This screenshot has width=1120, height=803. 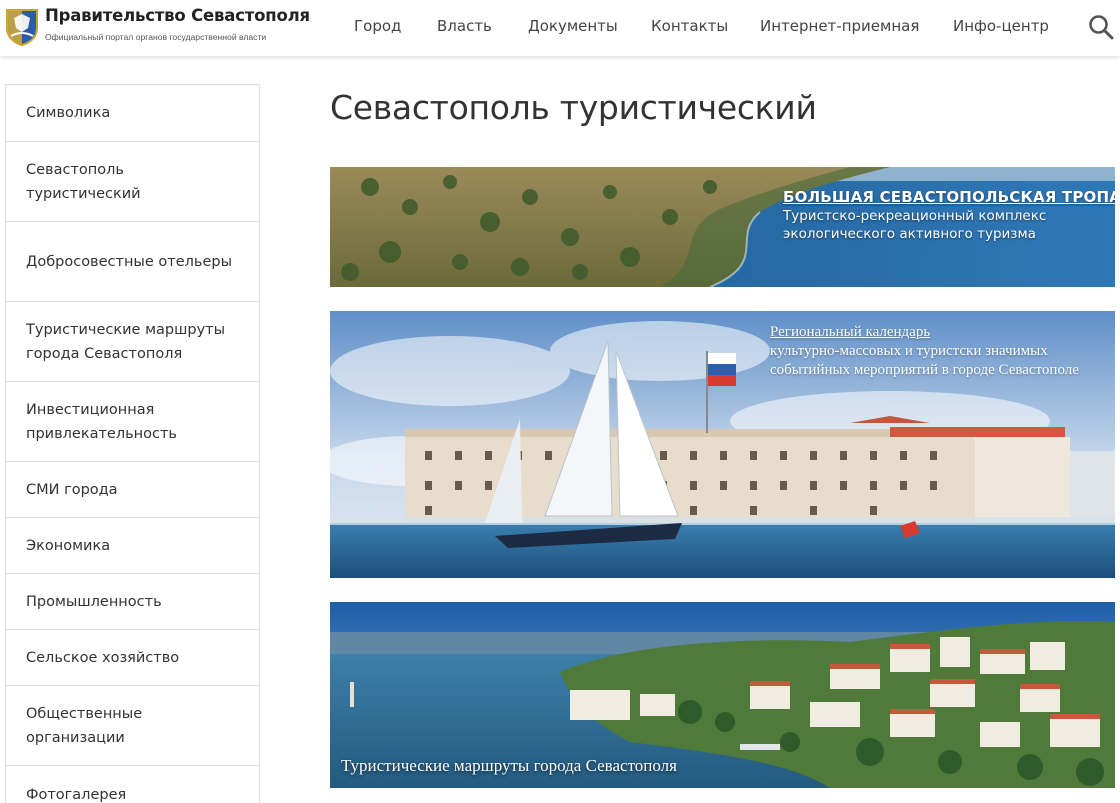 What do you see at coordinates (132, 658) in the screenshot?
I see `sidebar-item-agriculture: Сельское хозяйство` at bounding box center [132, 658].